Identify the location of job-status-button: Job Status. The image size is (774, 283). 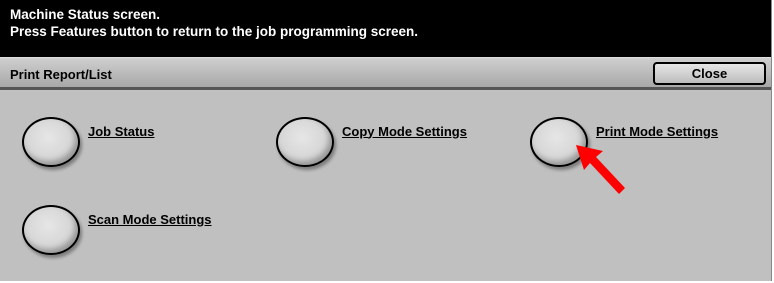
(88, 142).